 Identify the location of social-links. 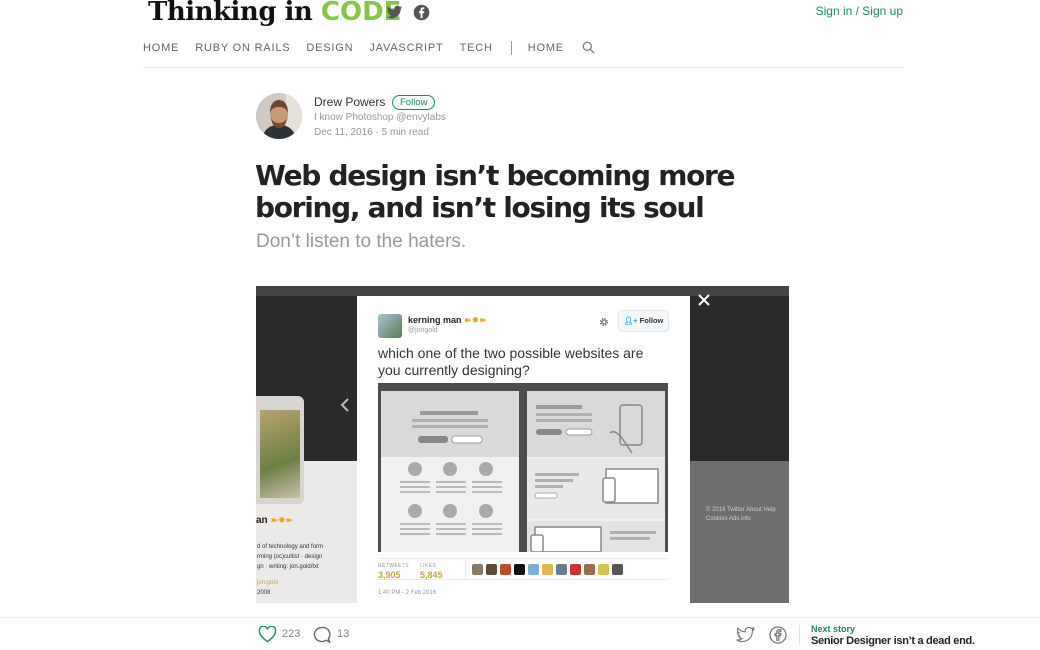
(408, 12).